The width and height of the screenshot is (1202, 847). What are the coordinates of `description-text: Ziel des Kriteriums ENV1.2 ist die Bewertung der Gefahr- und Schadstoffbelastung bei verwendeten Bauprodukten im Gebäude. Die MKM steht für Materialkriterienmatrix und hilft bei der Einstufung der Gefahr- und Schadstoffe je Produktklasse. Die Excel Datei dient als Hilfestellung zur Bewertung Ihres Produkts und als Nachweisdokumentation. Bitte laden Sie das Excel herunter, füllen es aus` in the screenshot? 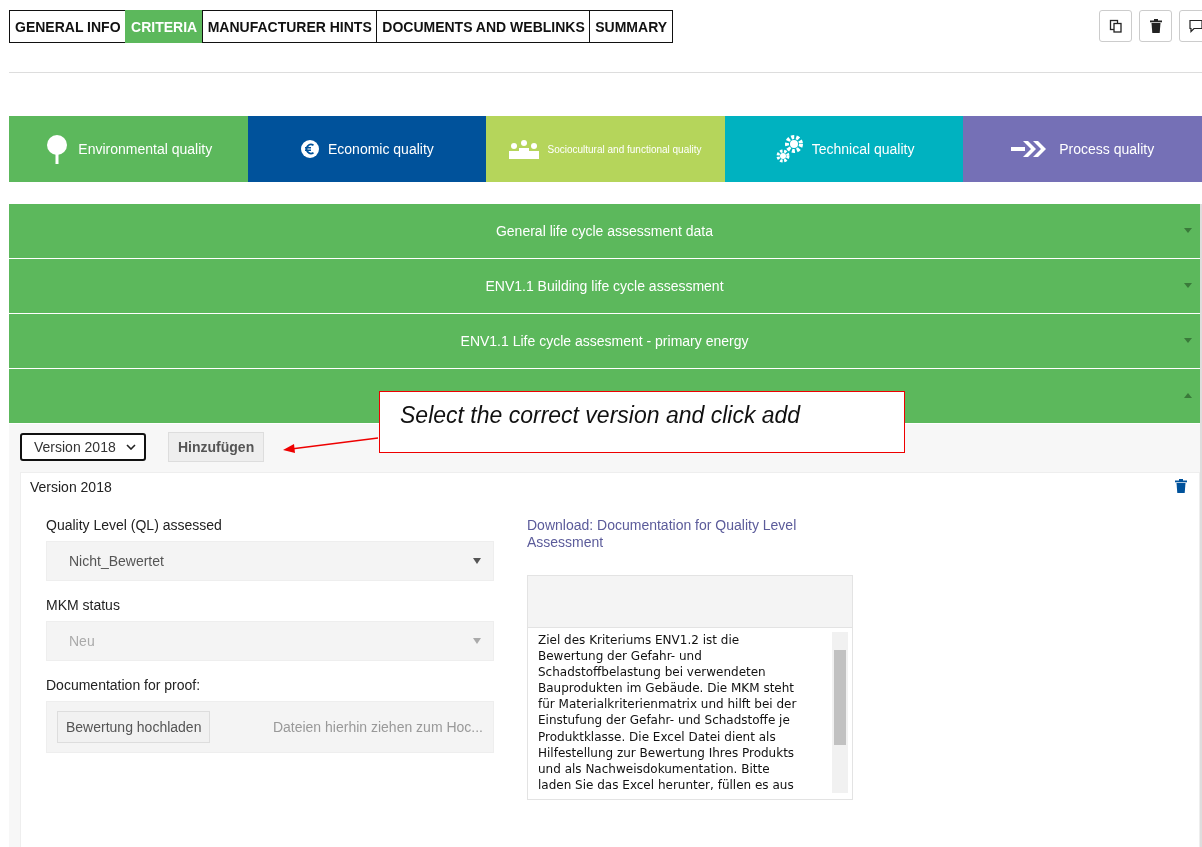 It's located at (668, 712).